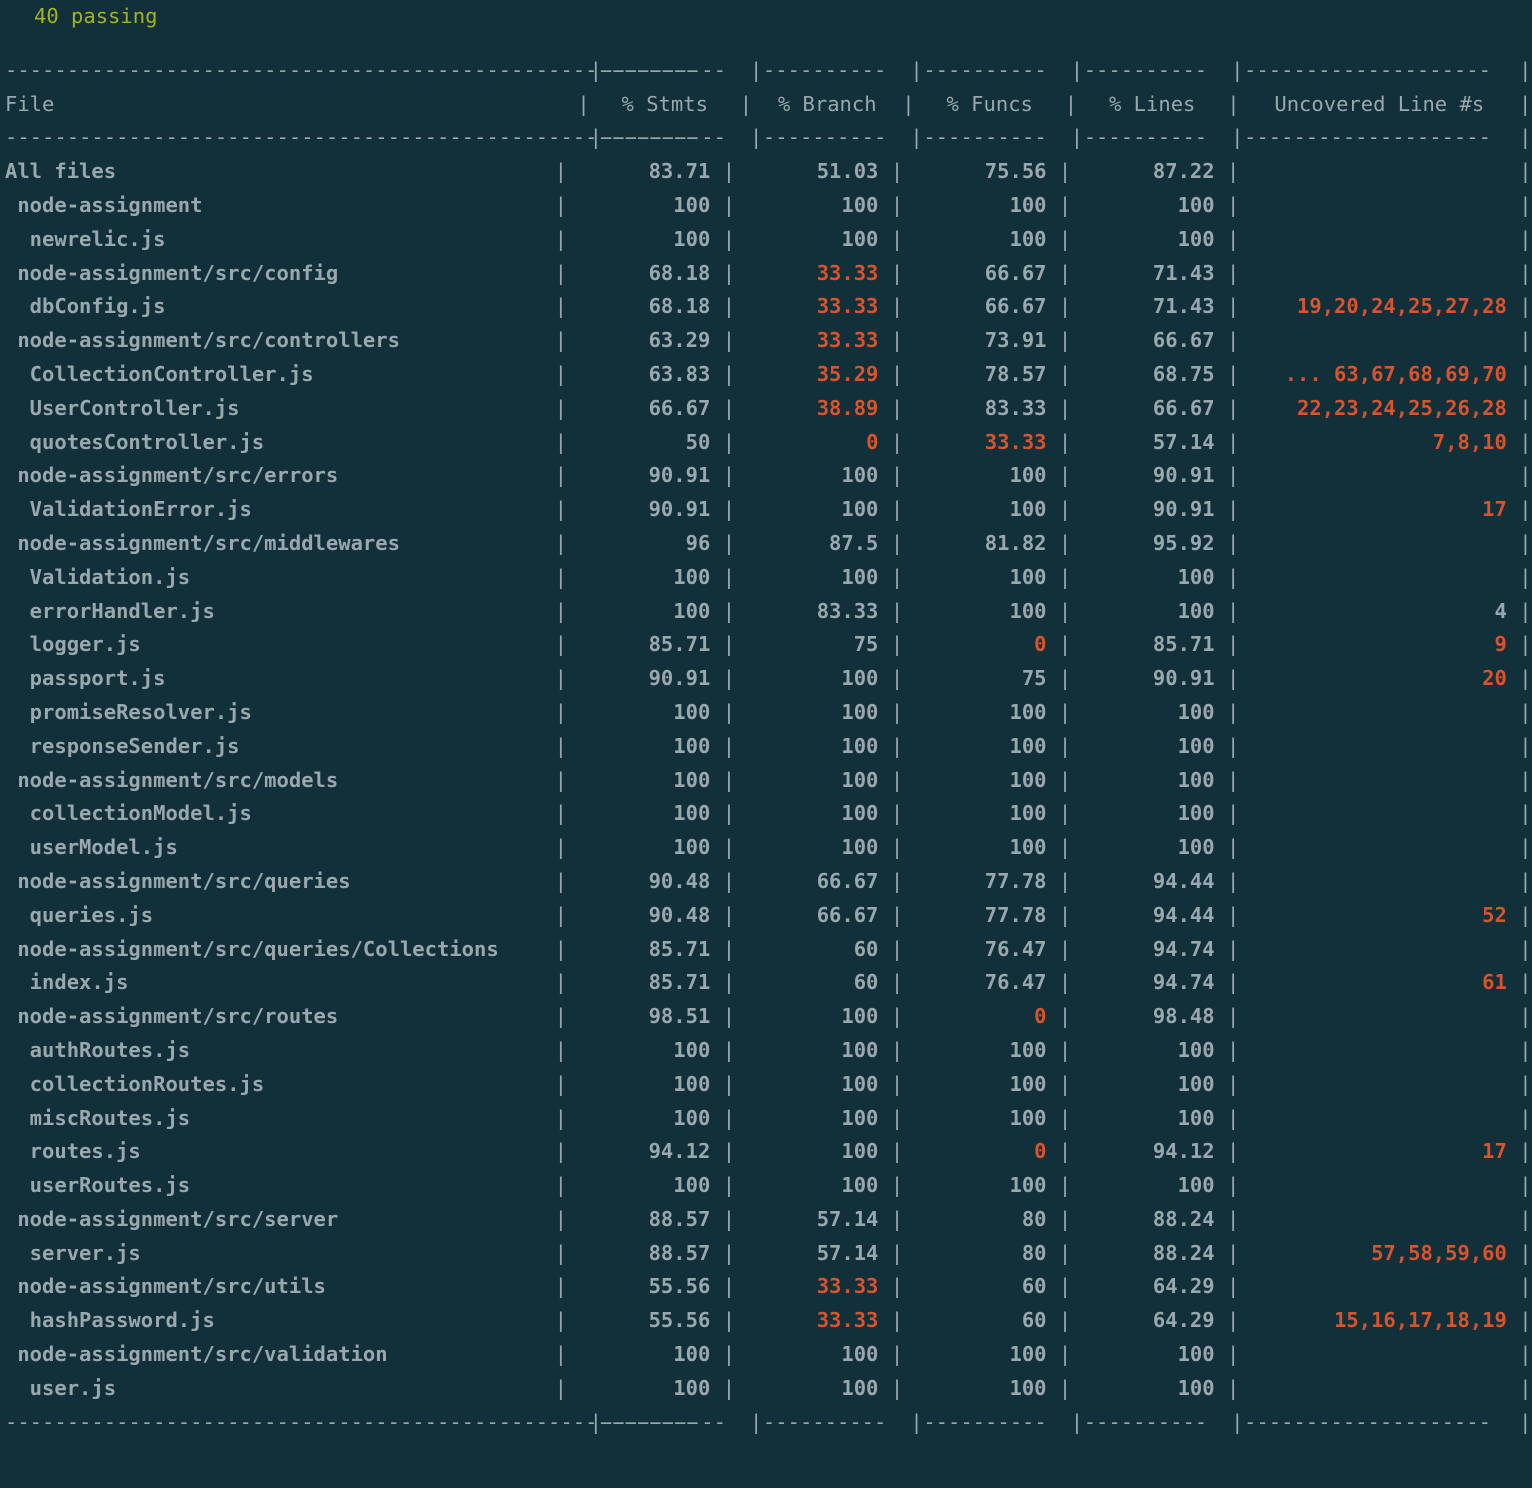  I want to click on cell-funcs: 81.82, so click(1015, 542).